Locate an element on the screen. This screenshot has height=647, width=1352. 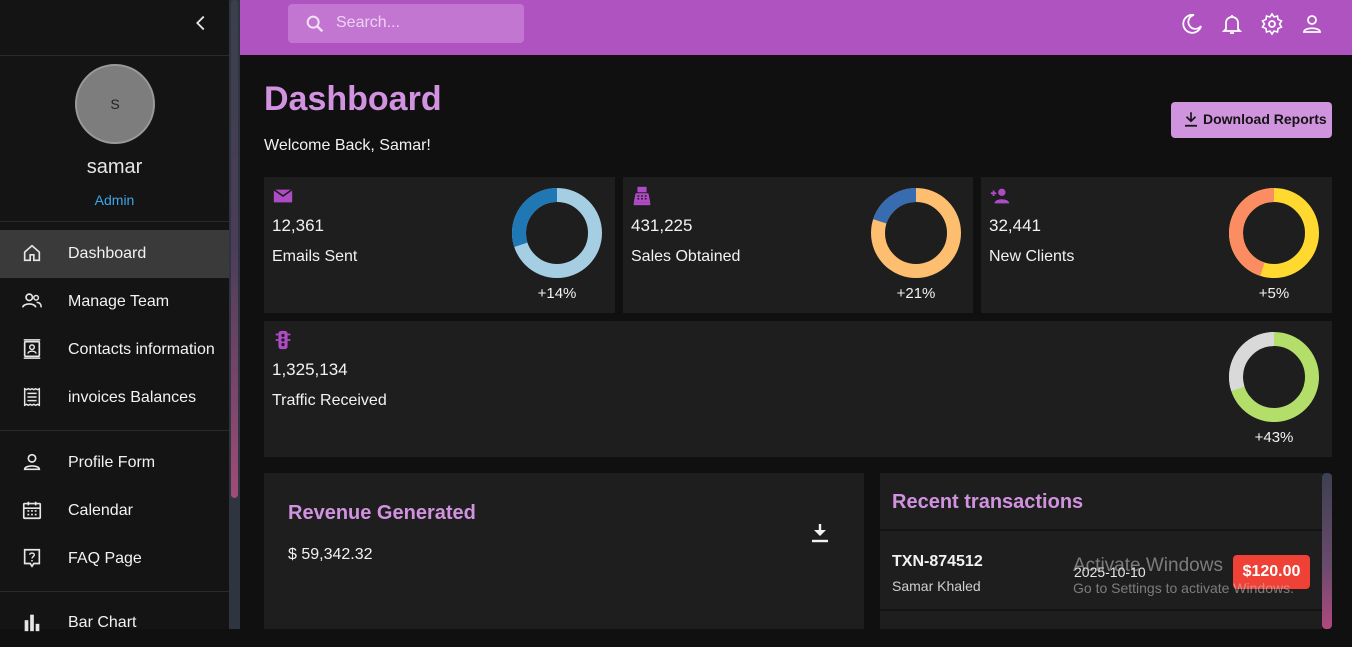
revenue-panel: Revenue Generated $ 59,342.32 is located at coordinates (564, 551).